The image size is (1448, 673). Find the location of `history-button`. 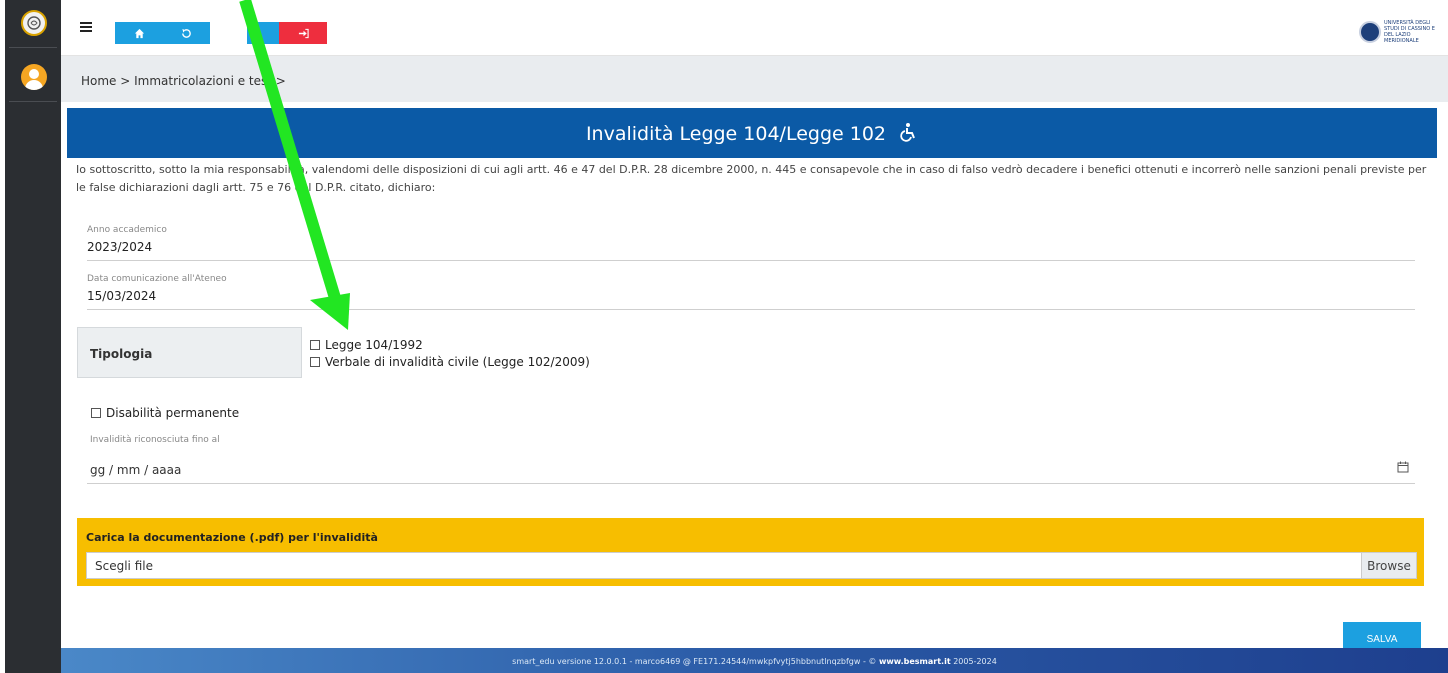

history-button is located at coordinates (186, 33).